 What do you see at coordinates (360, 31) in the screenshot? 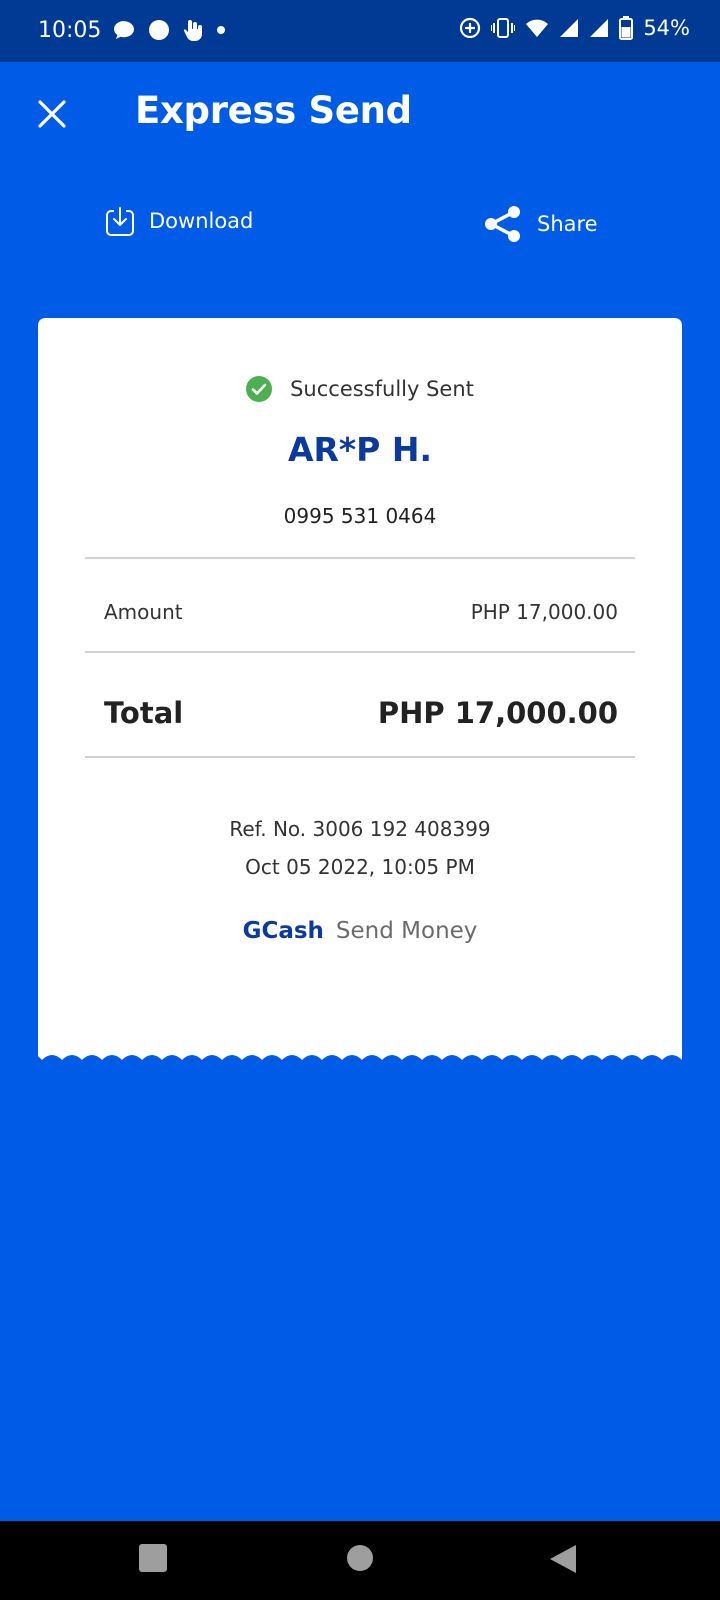
I see `status-bar: 10:05 54%` at bounding box center [360, 31].